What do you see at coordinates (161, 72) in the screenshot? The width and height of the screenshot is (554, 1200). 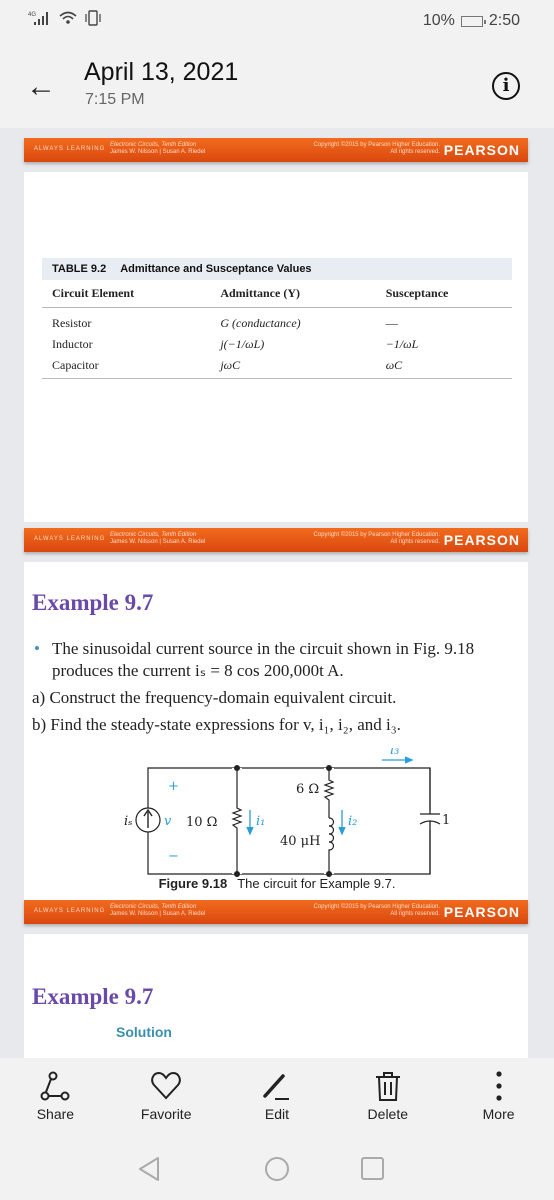 I see `page-title: April 13, 2021` at bounding box center [161, 72].